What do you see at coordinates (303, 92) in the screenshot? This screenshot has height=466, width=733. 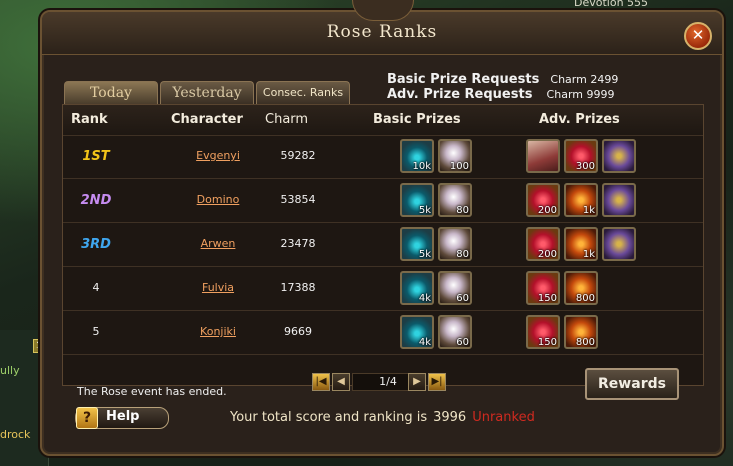 I see `tab-consec-ranks: Consec. Ranks` at bounding box center [303, 92].